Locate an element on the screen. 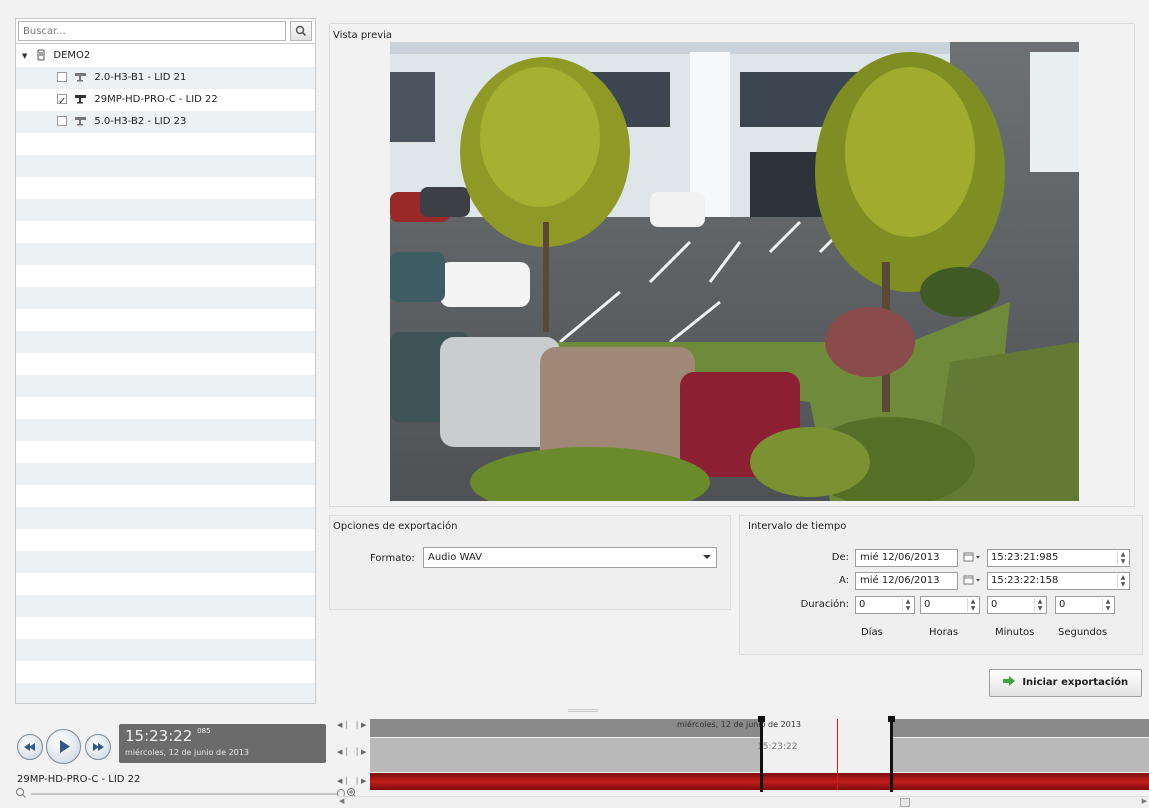 The height and width of the screenshot is (808, 1149). minutes-field: 0 ▲ ▼ is located at coordinates (1017, 605).